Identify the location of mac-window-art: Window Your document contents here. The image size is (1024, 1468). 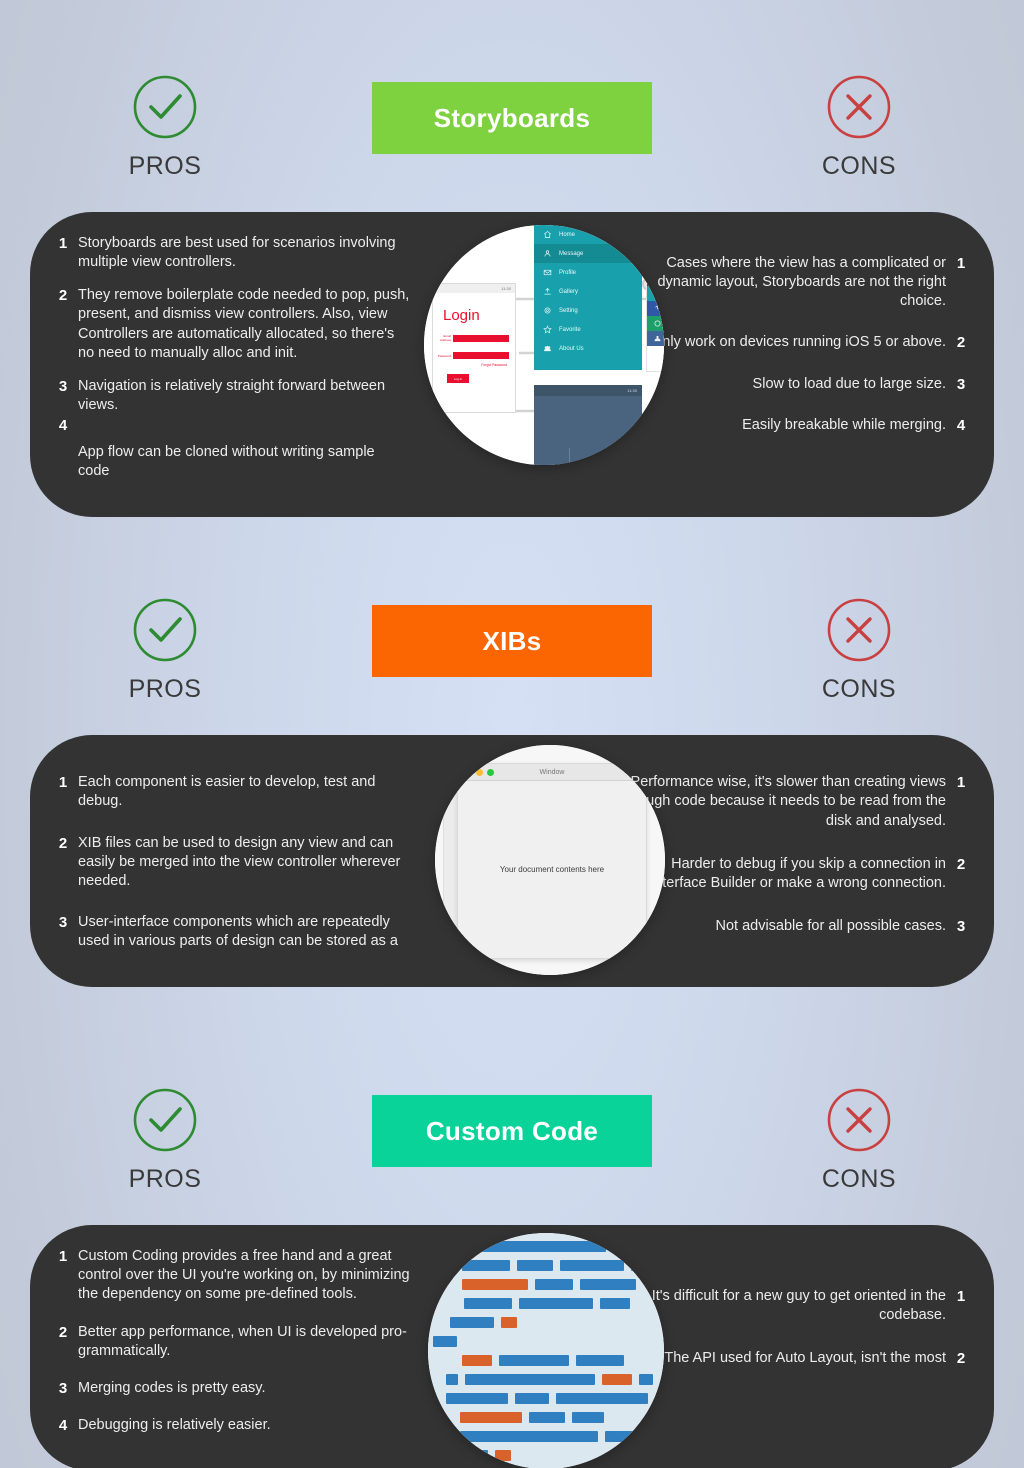
(550, 860).